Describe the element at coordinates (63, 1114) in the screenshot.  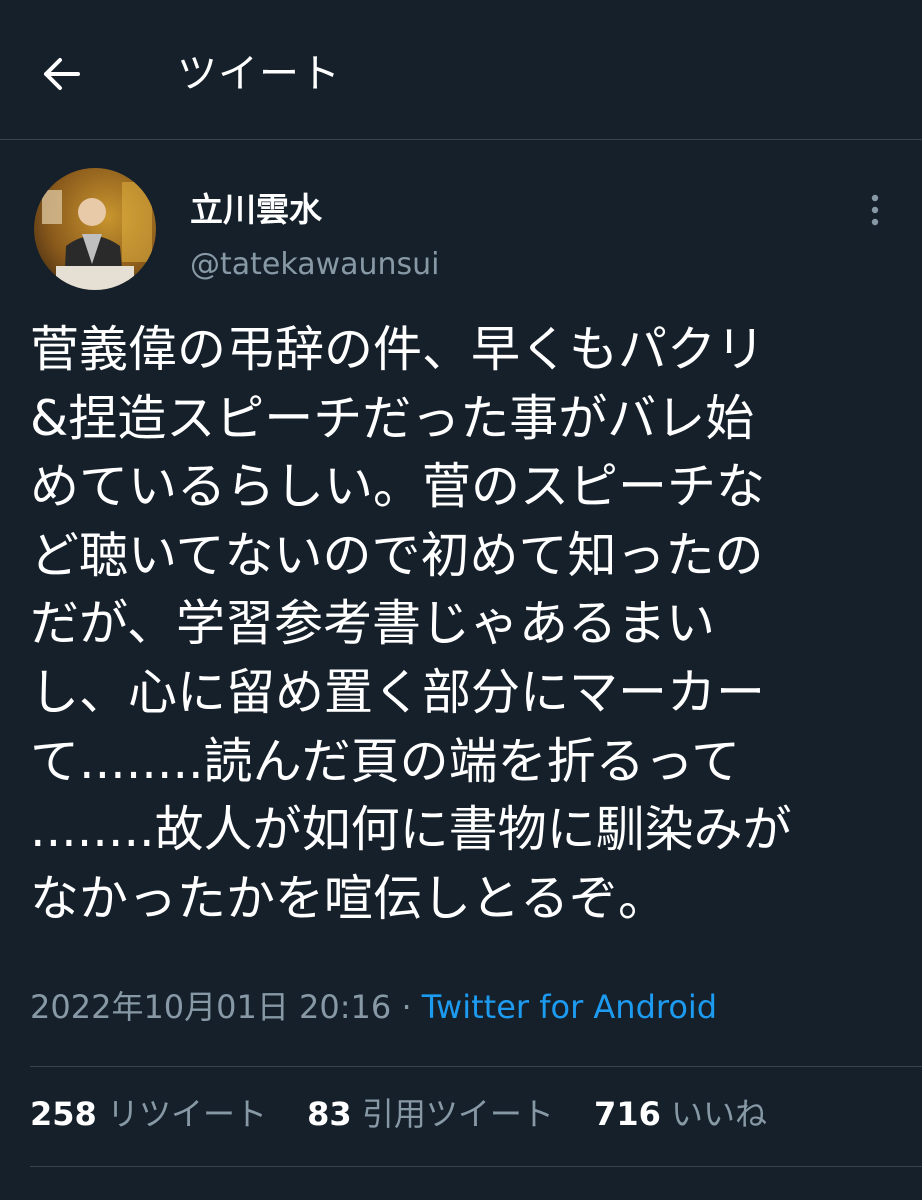
I see `retweets-count: 258` at that location.